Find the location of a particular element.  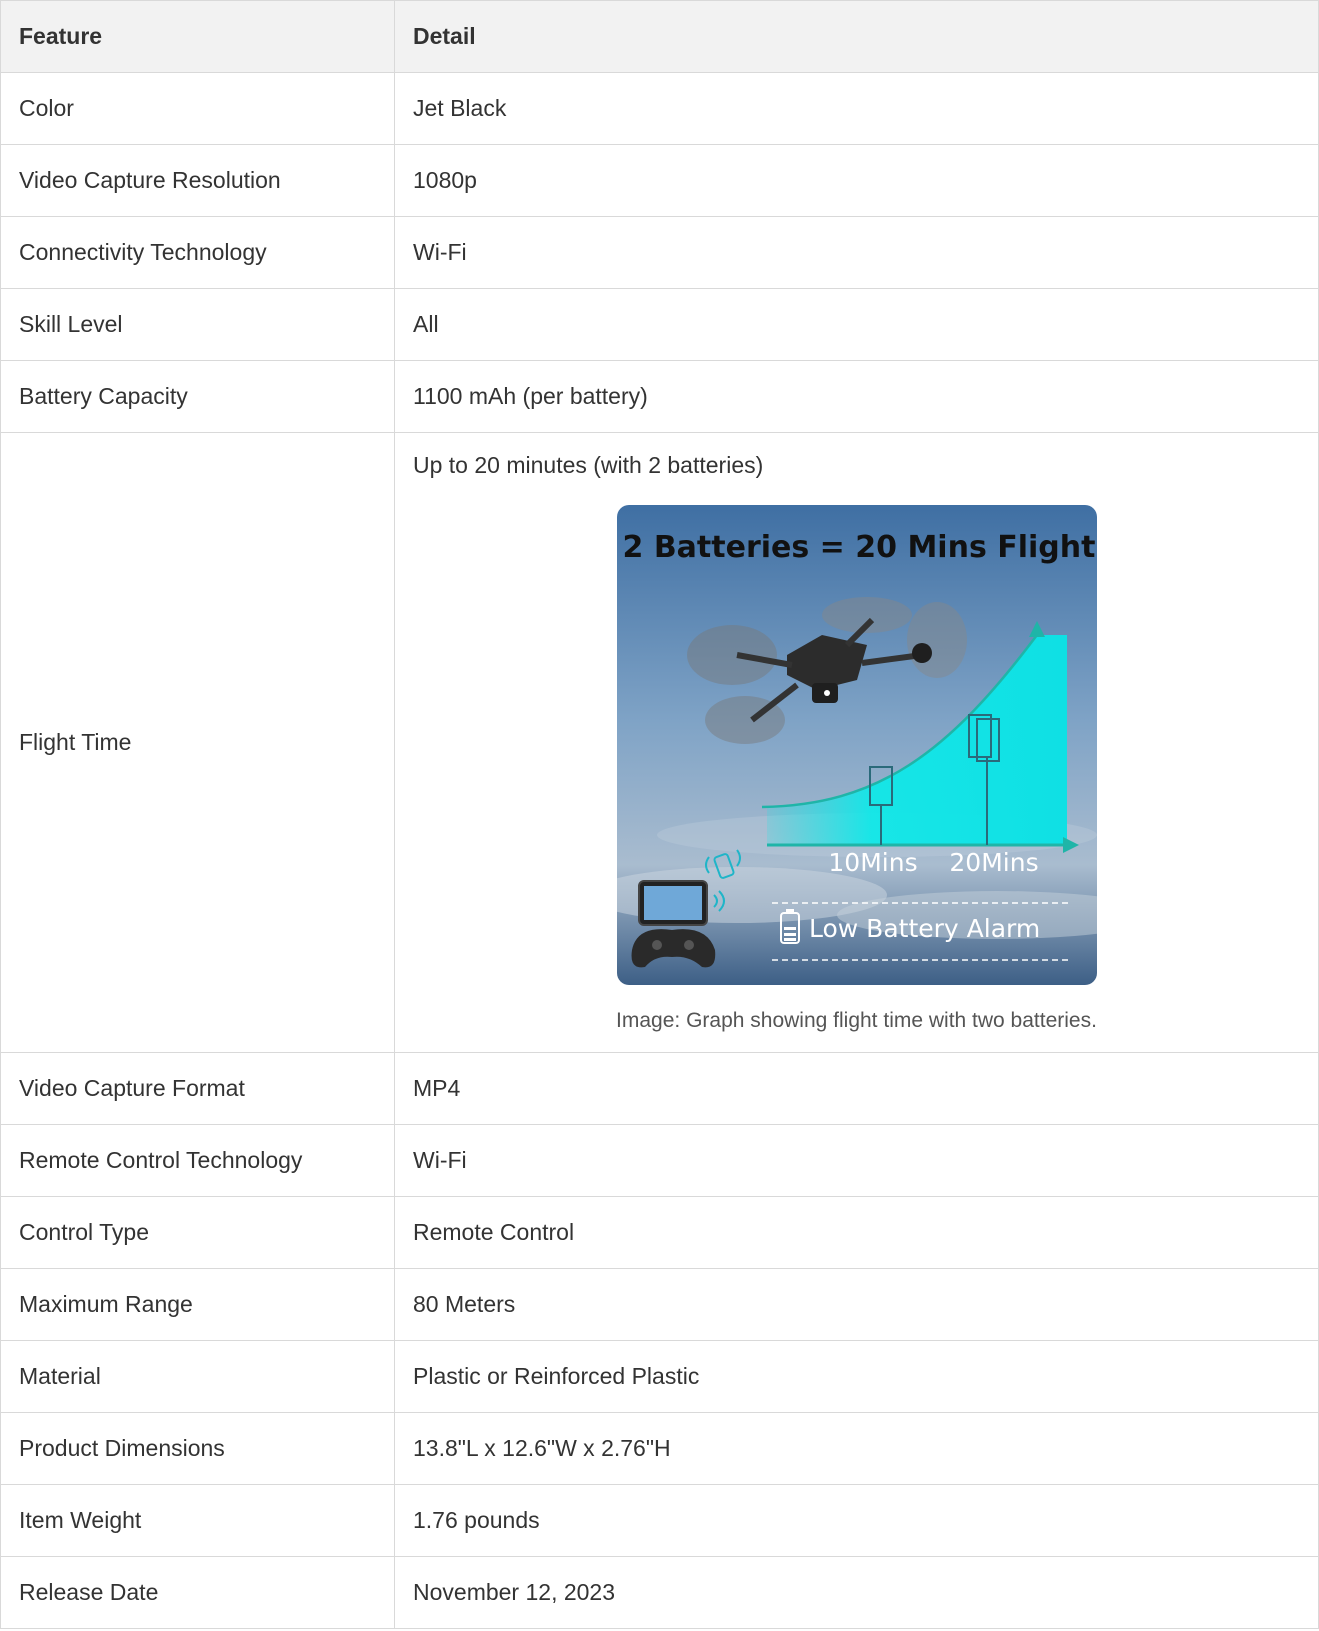

table-row: Video Capture Resolution 1080p is located at coordinates (659, 180).